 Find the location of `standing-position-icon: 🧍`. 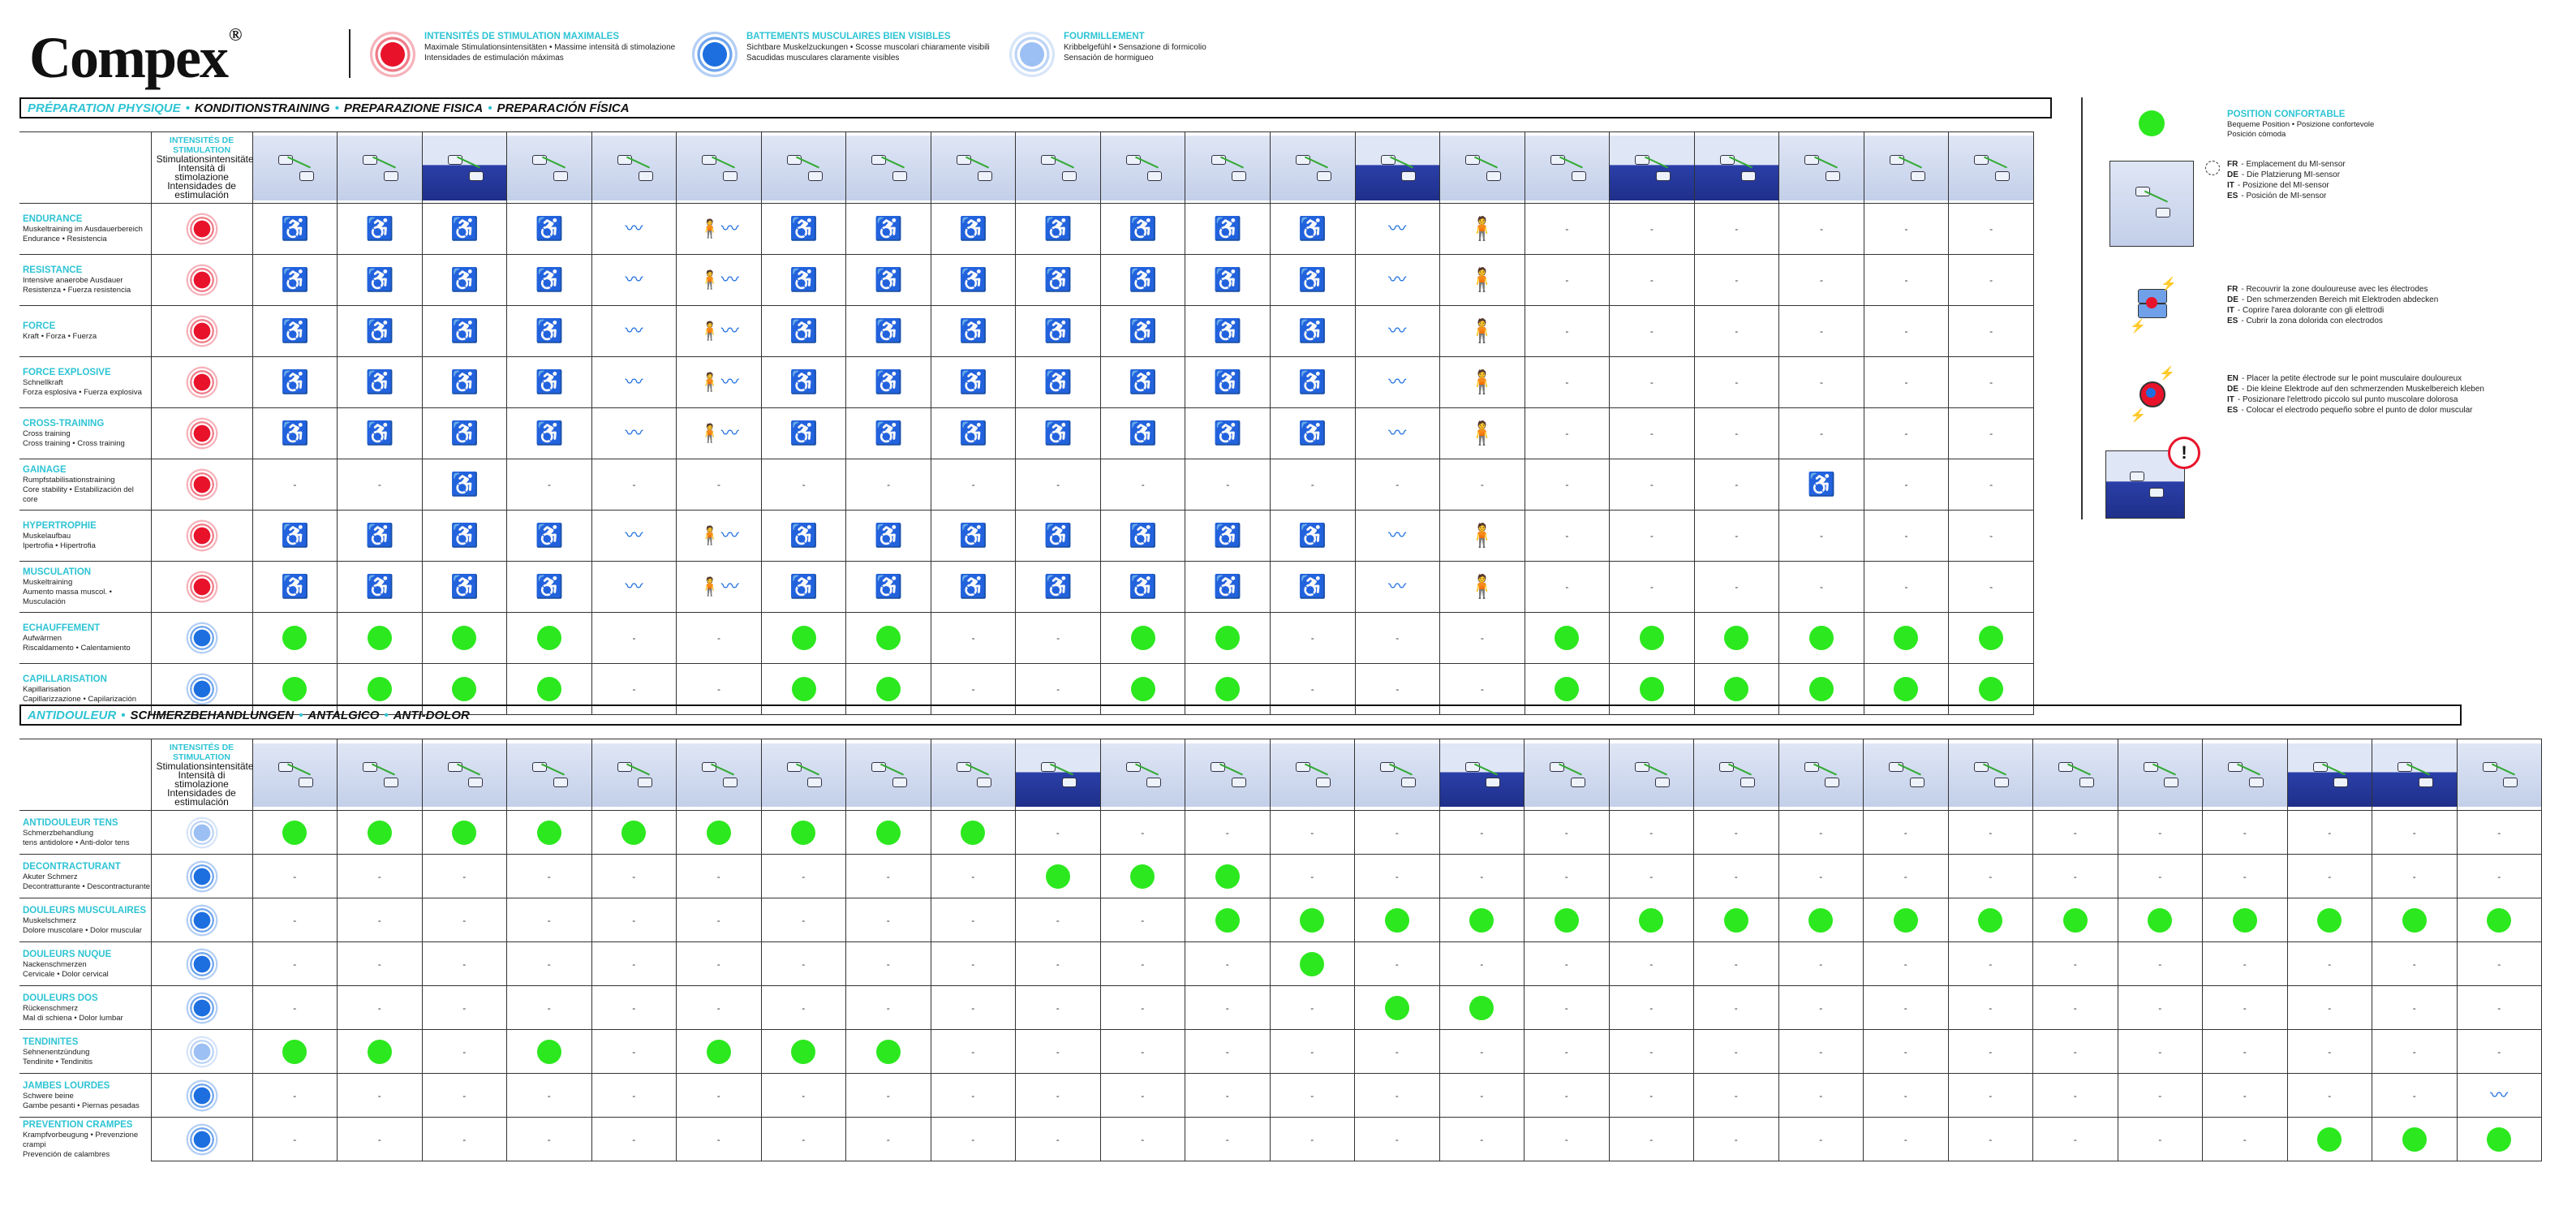

standing-position-icon: 🧍 is located at coordinates (1482, 330).